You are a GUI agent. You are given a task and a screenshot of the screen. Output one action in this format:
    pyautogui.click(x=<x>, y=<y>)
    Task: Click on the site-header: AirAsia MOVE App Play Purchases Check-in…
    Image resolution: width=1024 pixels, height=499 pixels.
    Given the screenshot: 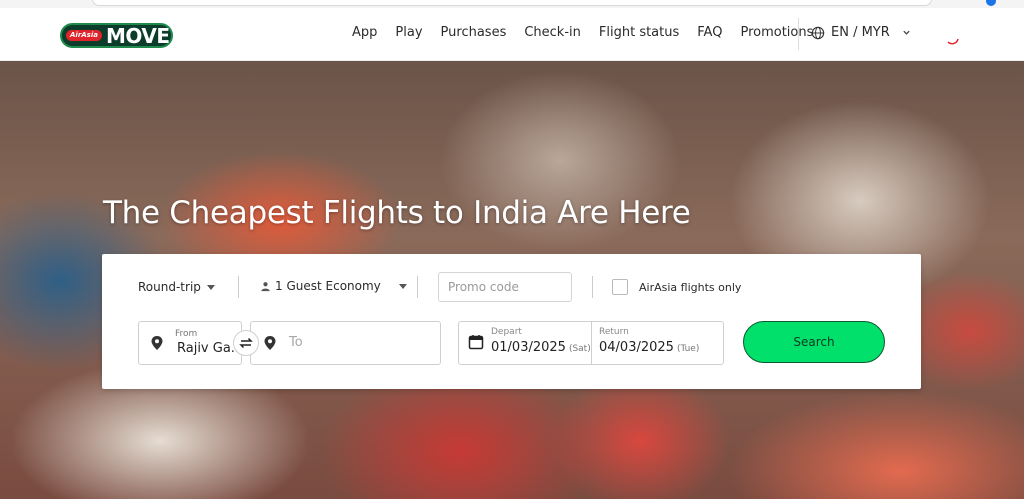 What is the action you would take?
    pyautogui.click(x=512, y=34)
    